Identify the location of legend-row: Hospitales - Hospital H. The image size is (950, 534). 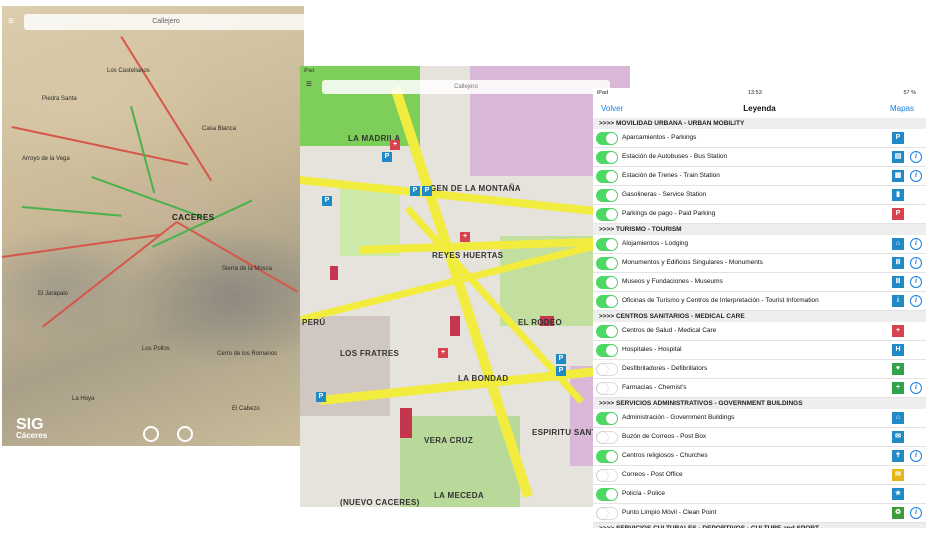
(759, 350).